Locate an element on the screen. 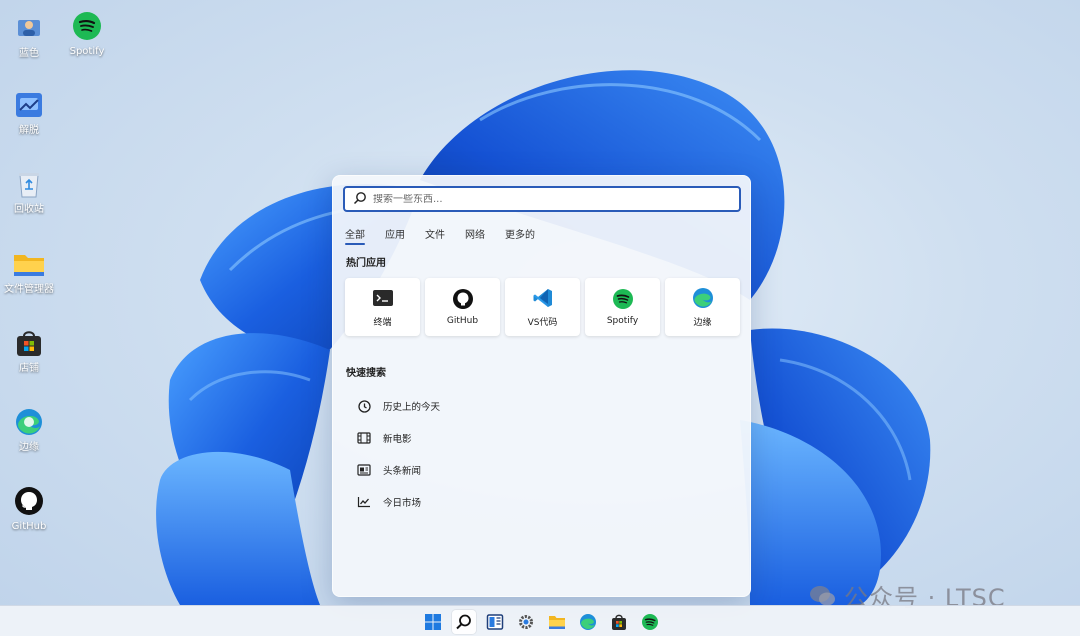 This screenshot has width=1080, height=636. app-spotify: Spotify is located at coordinates (622, 307).